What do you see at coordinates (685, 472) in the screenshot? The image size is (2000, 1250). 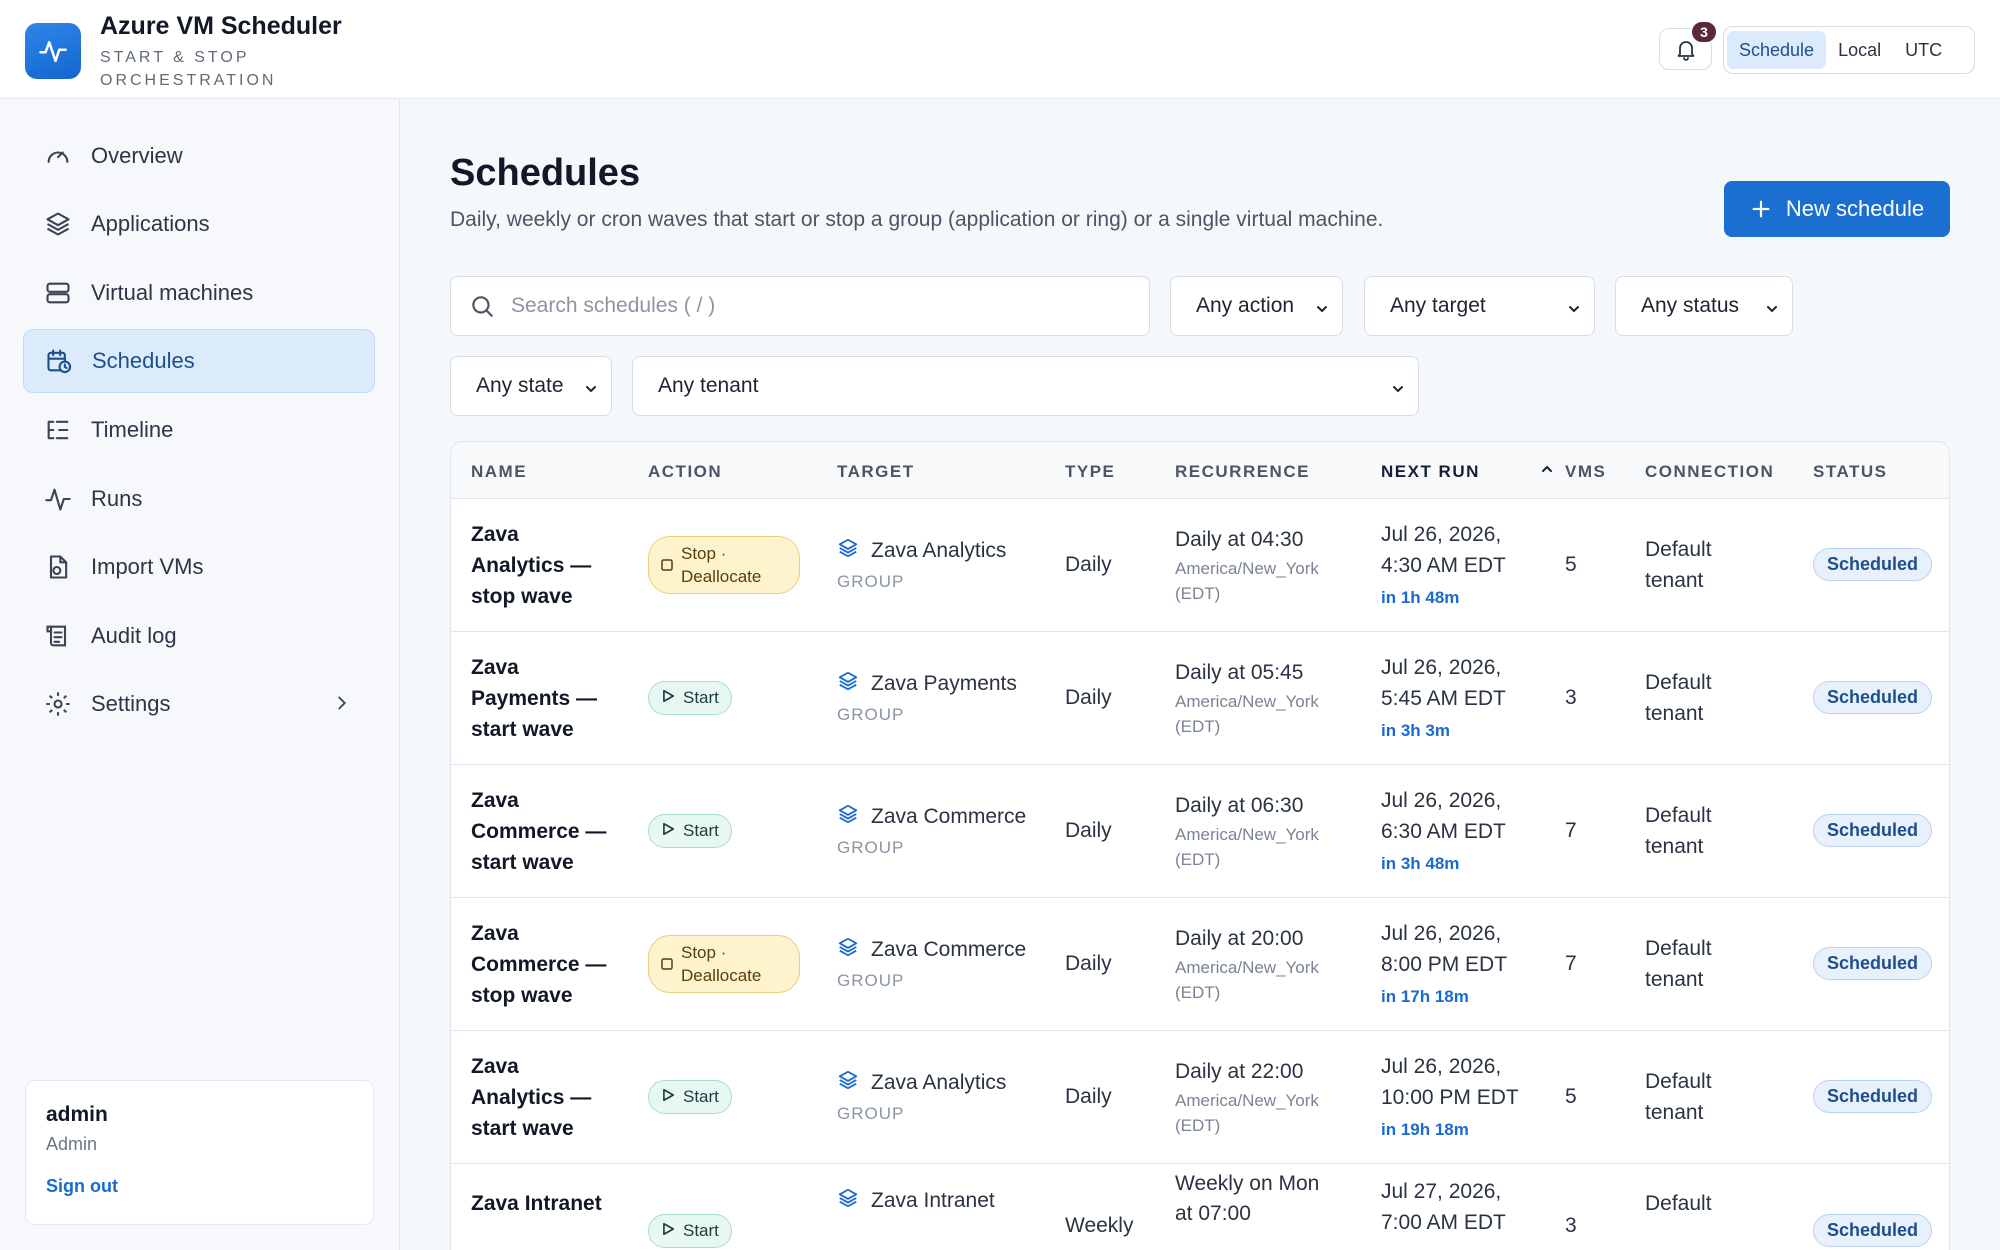 I see `column-header-action: ACTION` at bounding box center [685, 472].